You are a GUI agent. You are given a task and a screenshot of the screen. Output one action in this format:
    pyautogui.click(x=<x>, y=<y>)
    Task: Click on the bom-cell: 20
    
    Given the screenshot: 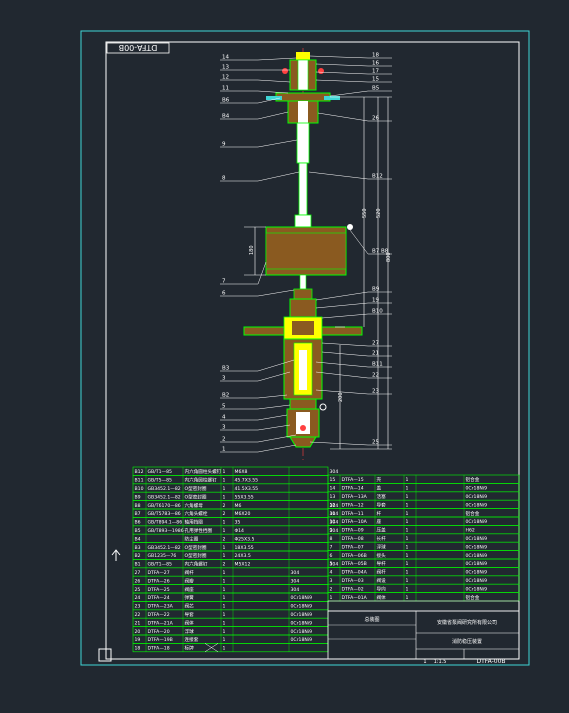 What is the action you would take?
    pyautogui.click(x=138, y=632)
    